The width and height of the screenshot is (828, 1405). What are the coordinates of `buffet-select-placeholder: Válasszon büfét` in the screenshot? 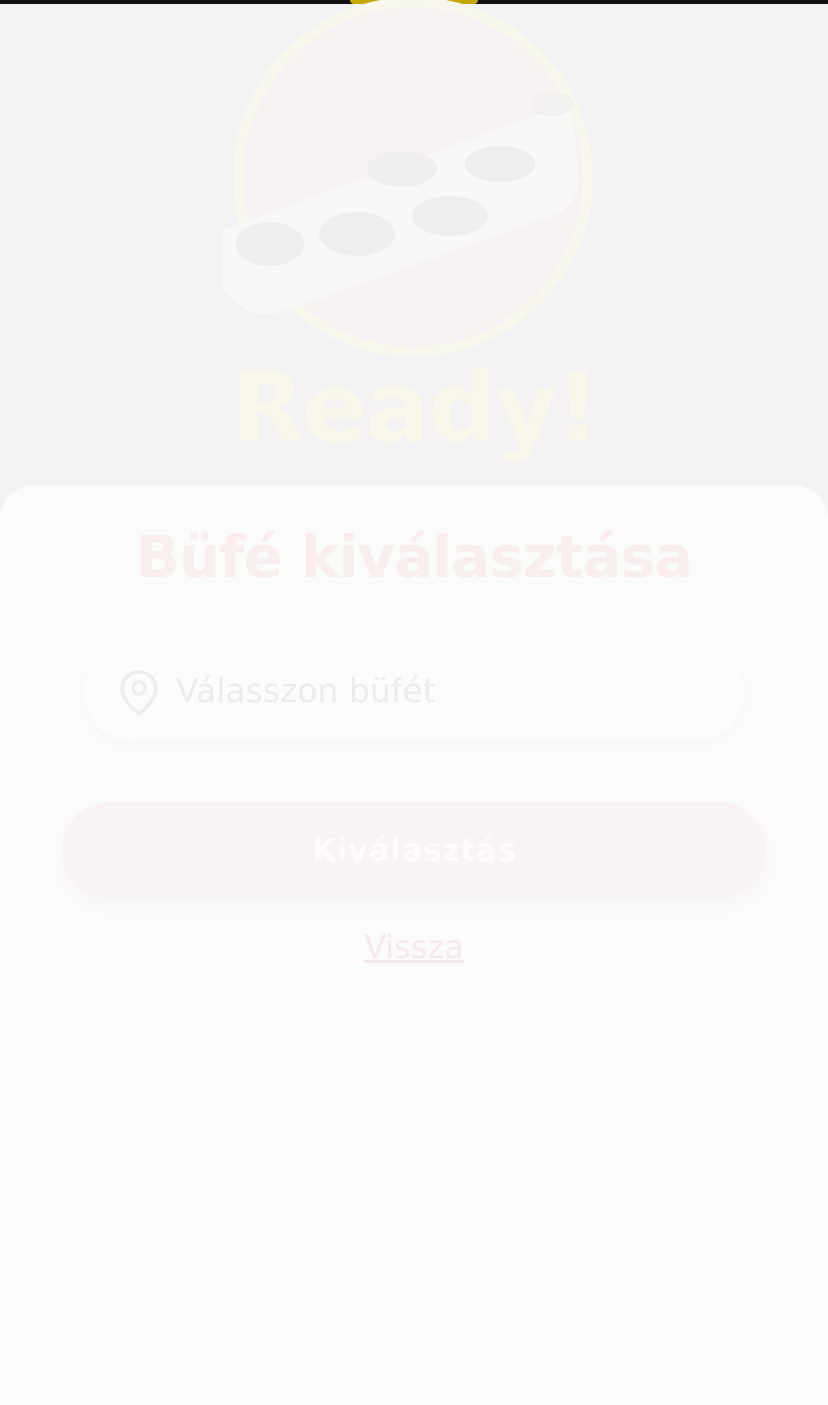 It's located at (306, 690).